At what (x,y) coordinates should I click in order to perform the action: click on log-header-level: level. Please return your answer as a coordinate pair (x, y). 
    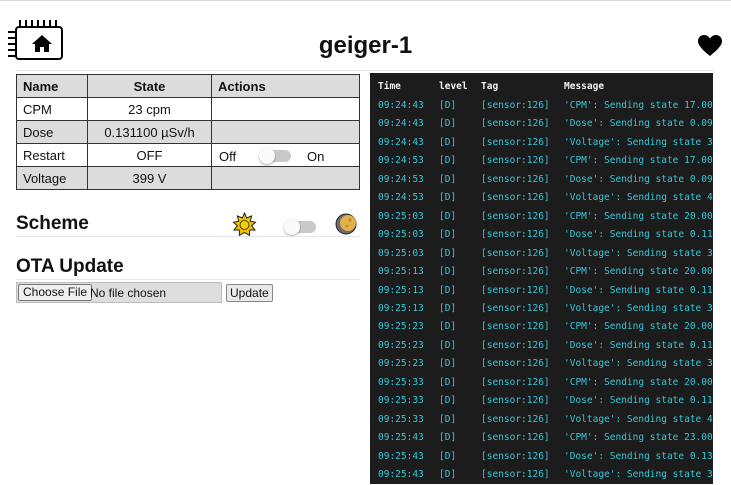
    Looking at the image, I should click on (453, 86).